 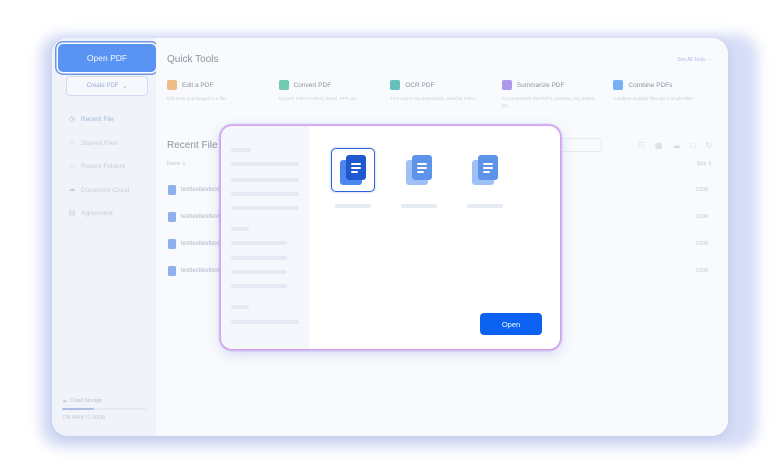 What do you see at coordinates (511, 324) in the screenshot?
I see `open-button: Open` at bounding box center [511, 324].